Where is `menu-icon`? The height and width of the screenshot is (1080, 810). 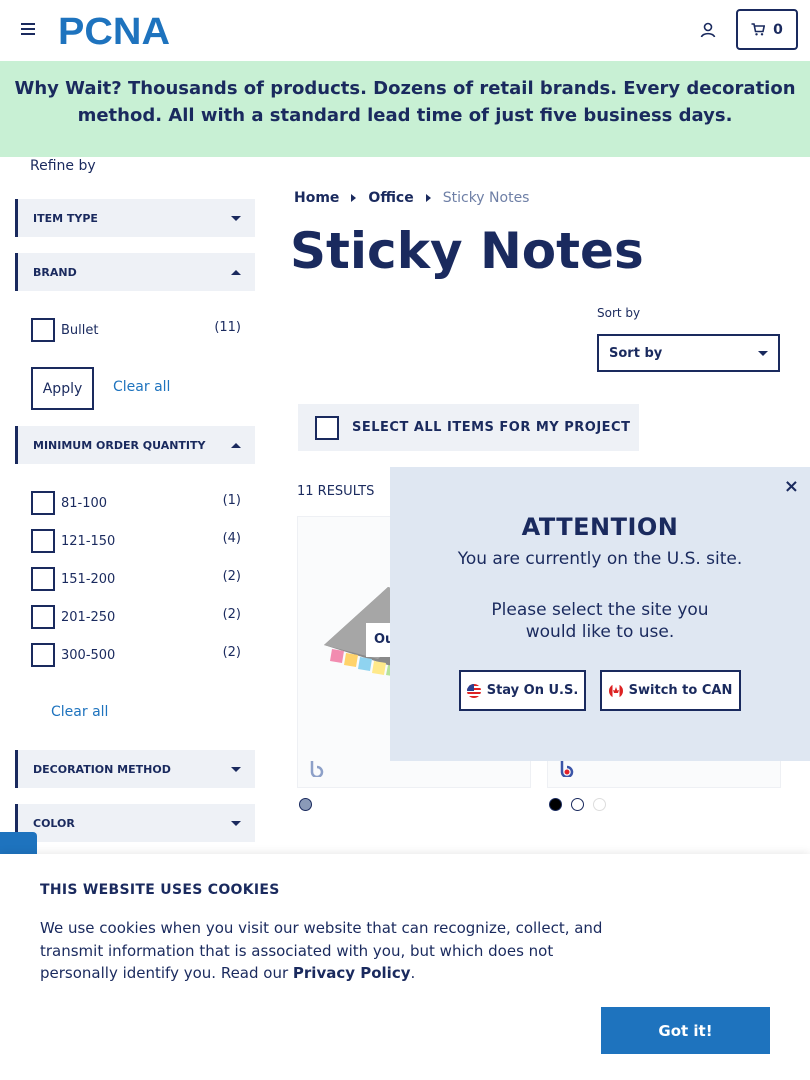
menu-icon is located at coordinates (28, 29).